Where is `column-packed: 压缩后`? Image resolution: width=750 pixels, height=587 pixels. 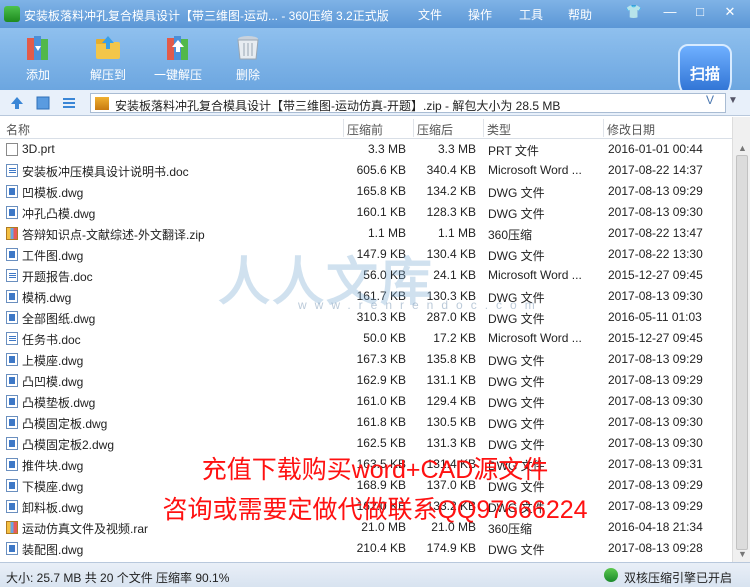
column-packed: 压缩后 is located at coordinates (435, 129).